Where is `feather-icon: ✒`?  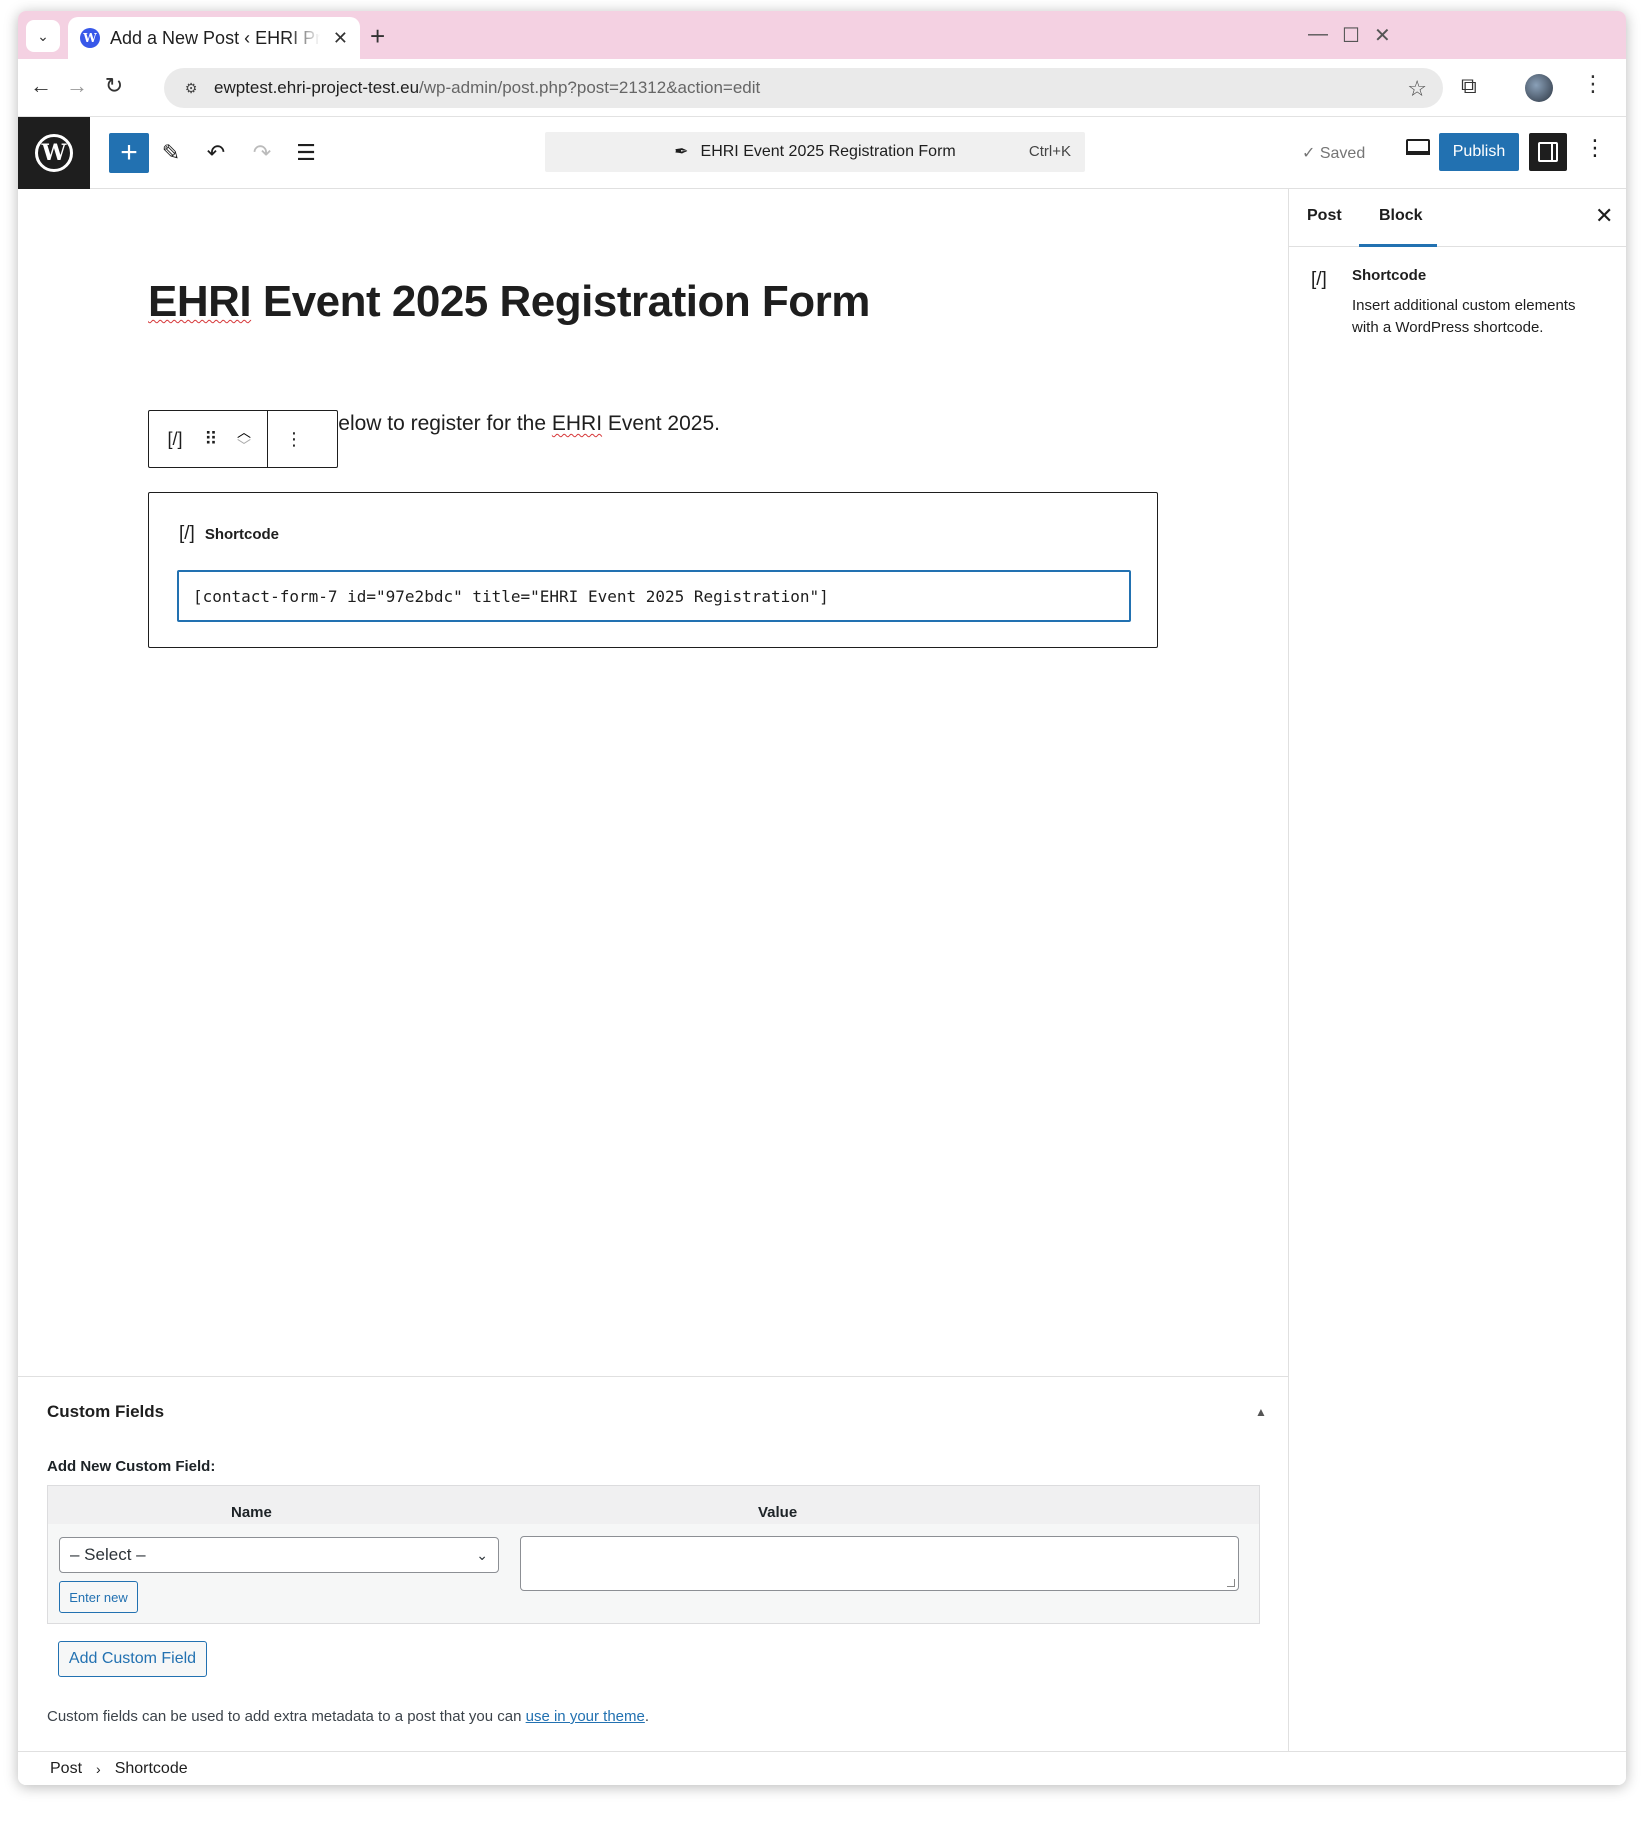
feather-icon: ✒ is located at coordinates (681, 151).